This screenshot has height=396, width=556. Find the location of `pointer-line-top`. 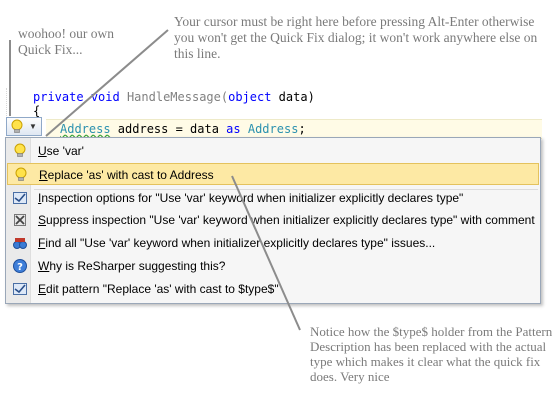

pointer-line-top is located at coordinates (107, 83).